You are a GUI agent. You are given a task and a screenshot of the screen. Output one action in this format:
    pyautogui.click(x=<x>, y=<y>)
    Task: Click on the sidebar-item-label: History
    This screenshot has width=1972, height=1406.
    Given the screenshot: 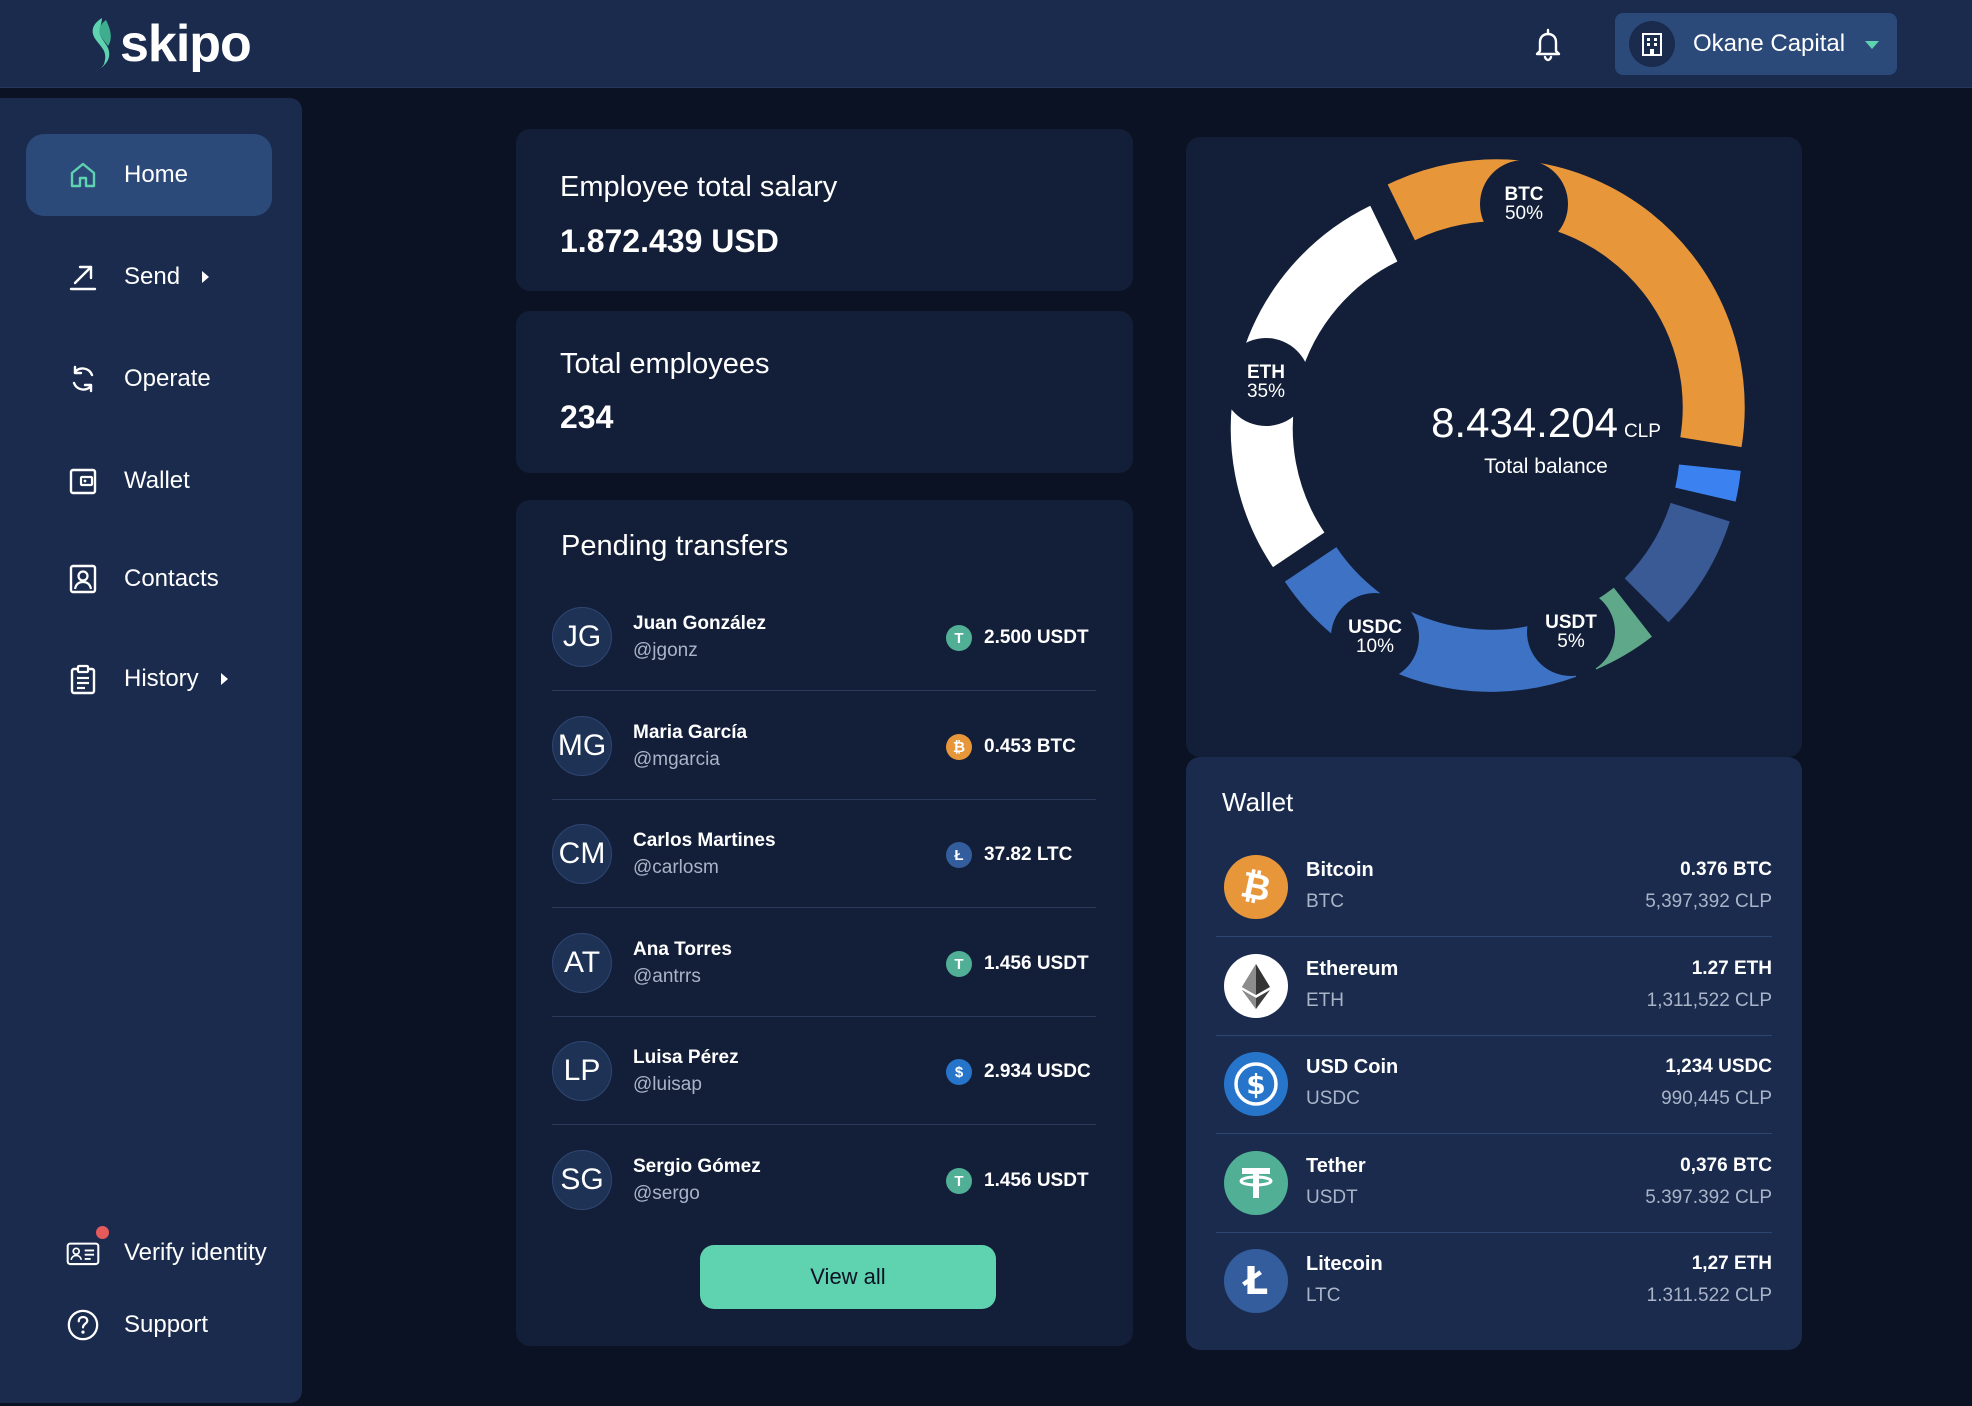 What is the action you would take?
    pyautogui.click(x=161, y=678)
    